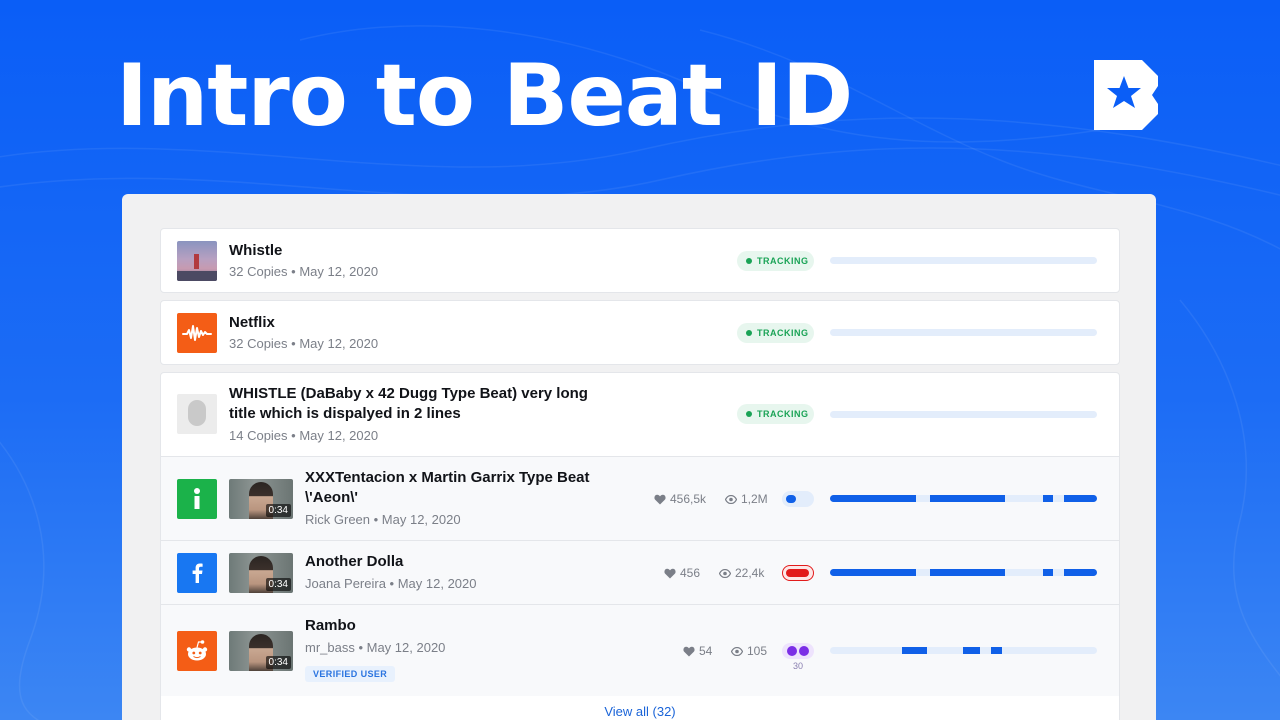 The image size is (1280, 720). Describe the element at coordinates (391, 583) in the screenshot. I see `copy-meta: Joana Pereira • May 12, 2020` at that location.